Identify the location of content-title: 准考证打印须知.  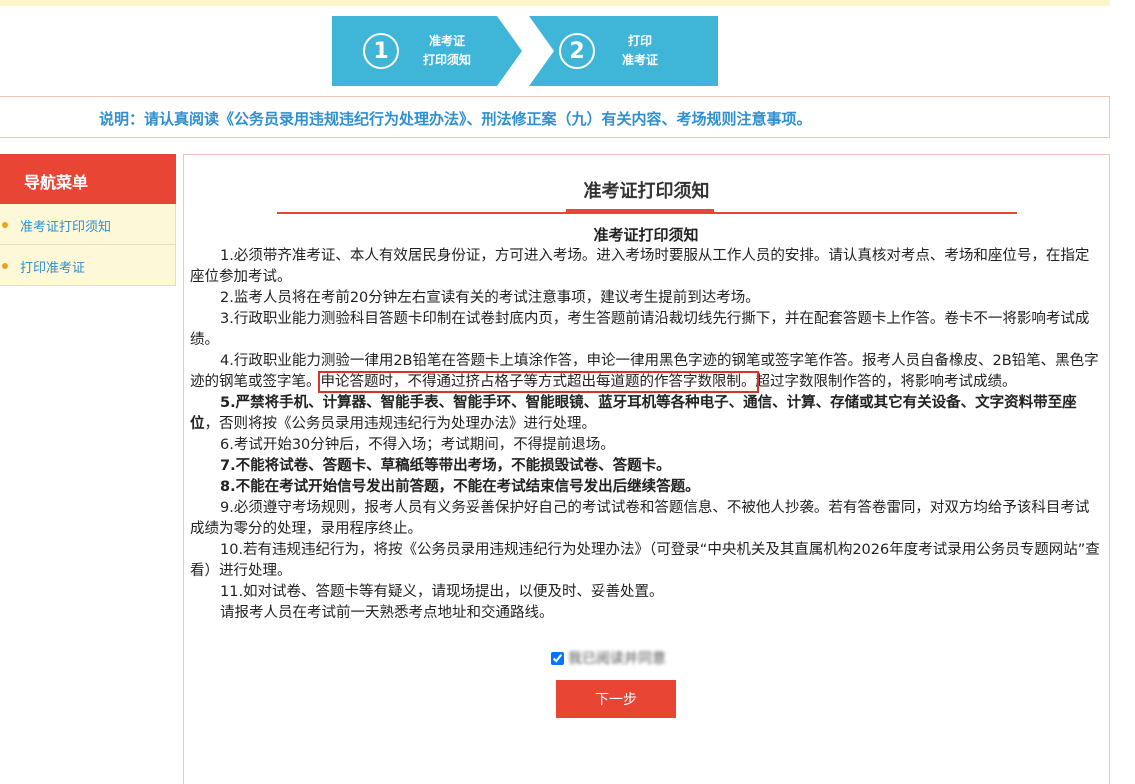
(646, 235).